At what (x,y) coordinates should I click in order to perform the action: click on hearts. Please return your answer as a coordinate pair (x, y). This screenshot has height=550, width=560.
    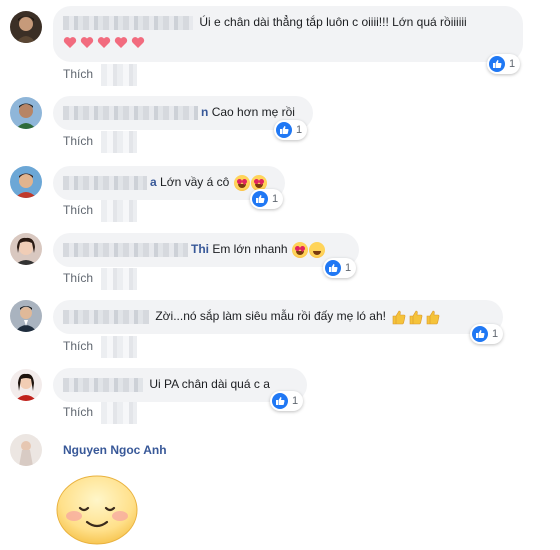
    Looking at the image, I should click on (105, 42).